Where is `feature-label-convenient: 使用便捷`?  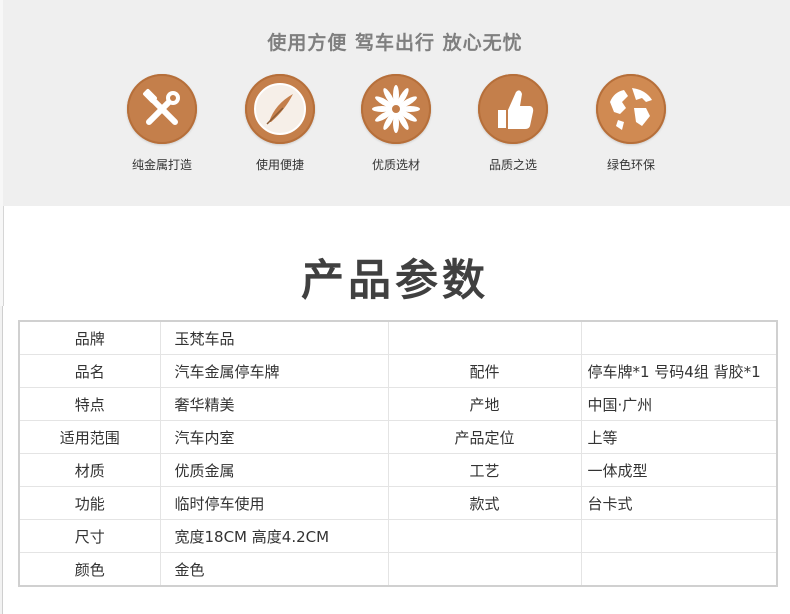
feature-label-convenient: 使用便捷 is located at coordinates (279, 165).